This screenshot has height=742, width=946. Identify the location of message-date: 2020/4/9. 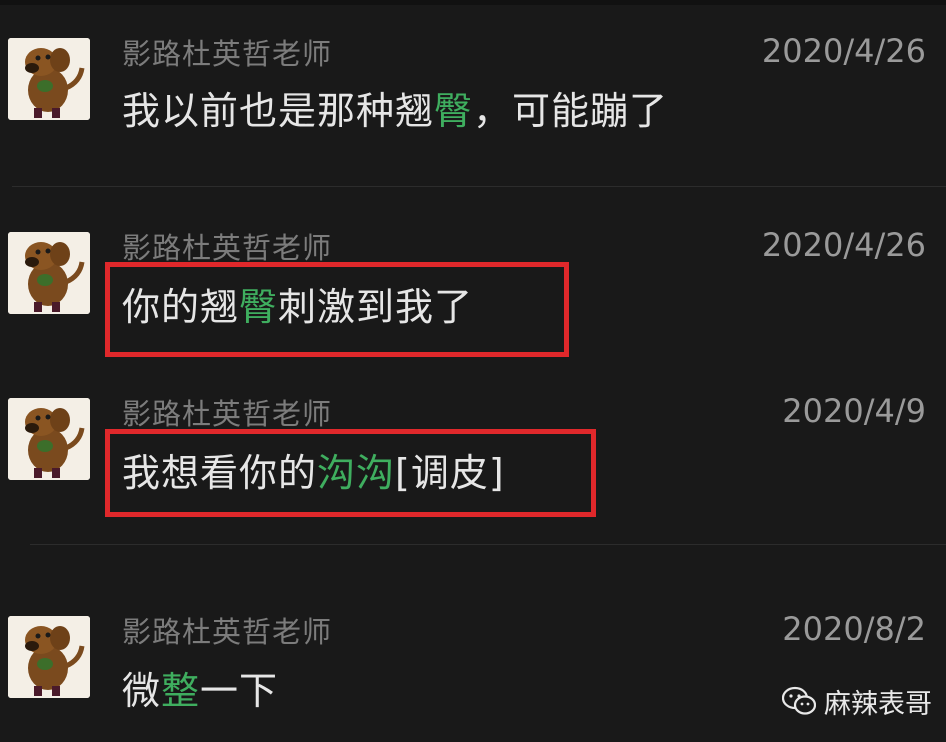
(854, 411).